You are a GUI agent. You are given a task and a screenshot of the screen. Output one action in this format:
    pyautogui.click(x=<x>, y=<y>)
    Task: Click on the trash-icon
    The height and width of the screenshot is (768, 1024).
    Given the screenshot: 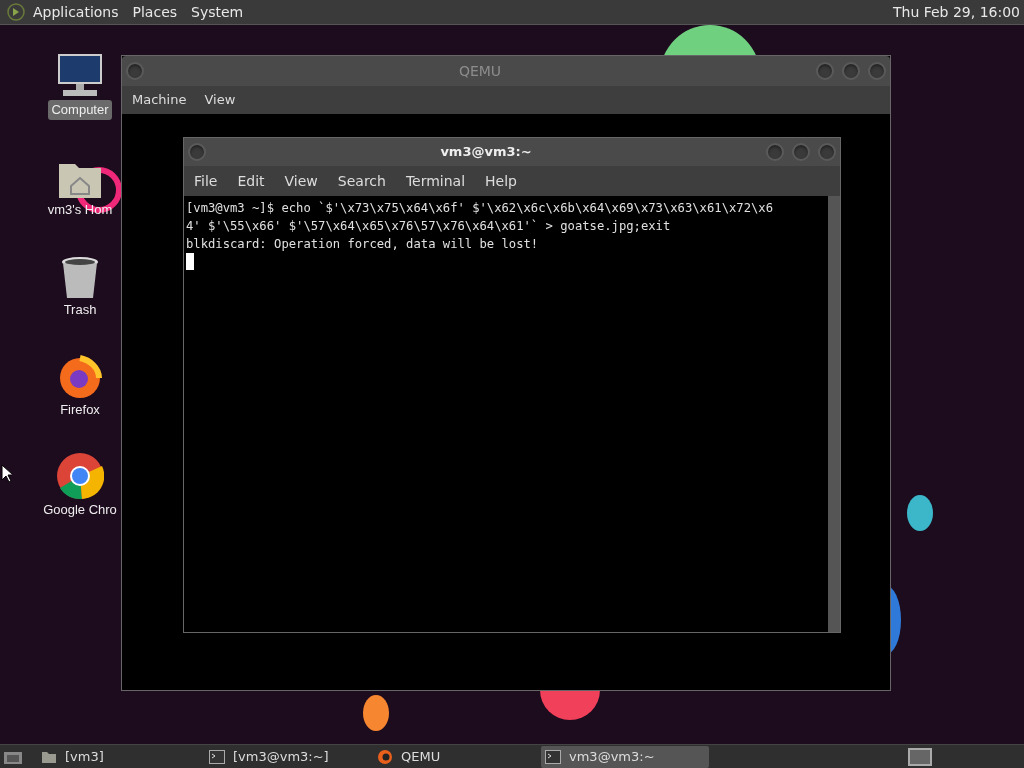 What is the action you would take?
    pyautogui.click(x=80, y=278)
    